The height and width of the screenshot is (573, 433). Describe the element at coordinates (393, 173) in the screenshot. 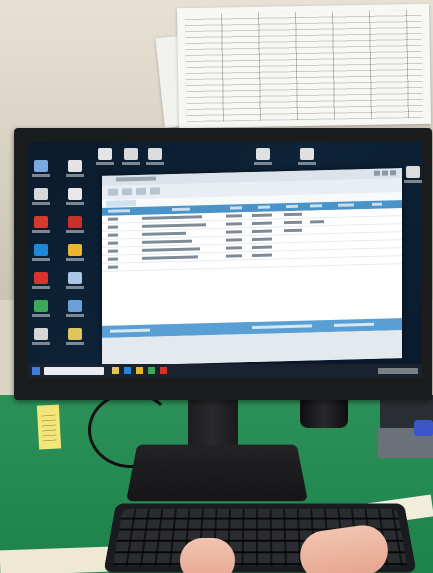

I see `close-button` at that location.